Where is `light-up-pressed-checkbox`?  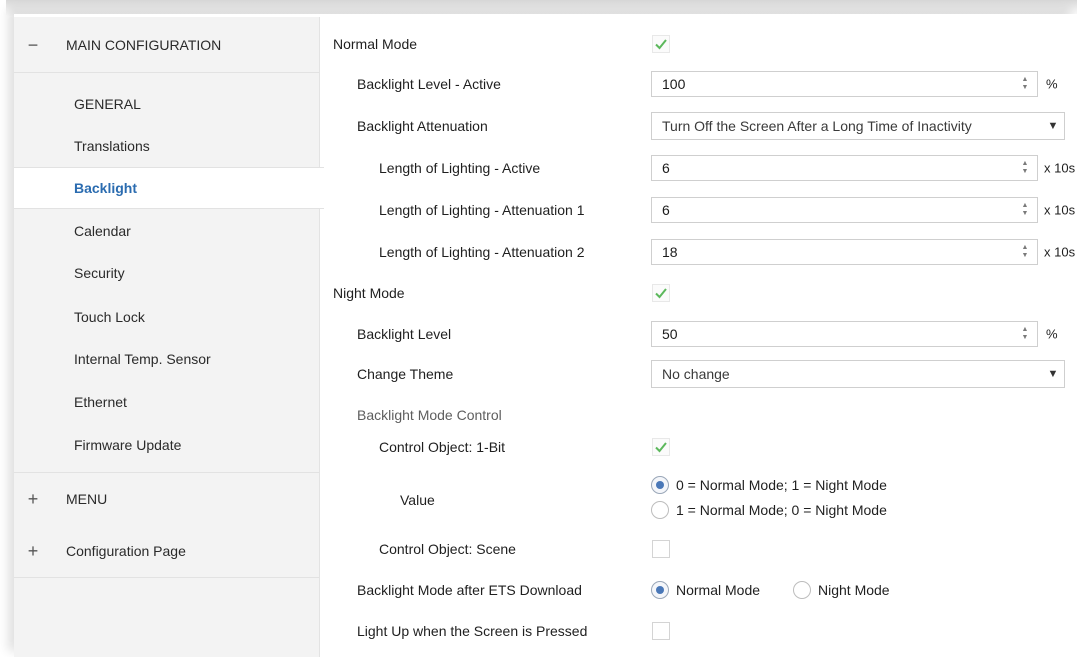 light-up-pressed-checkbox is located at coordinates (661, 631).